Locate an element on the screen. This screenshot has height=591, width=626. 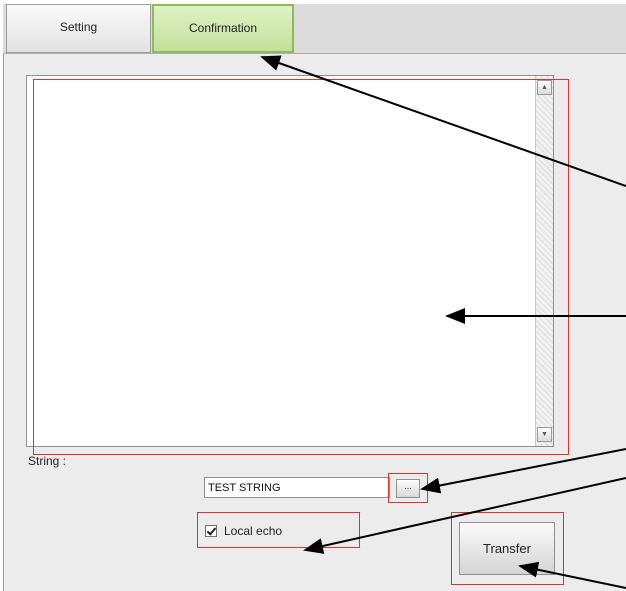
transfer-button: Transfer is located at coordinates (507, 548).